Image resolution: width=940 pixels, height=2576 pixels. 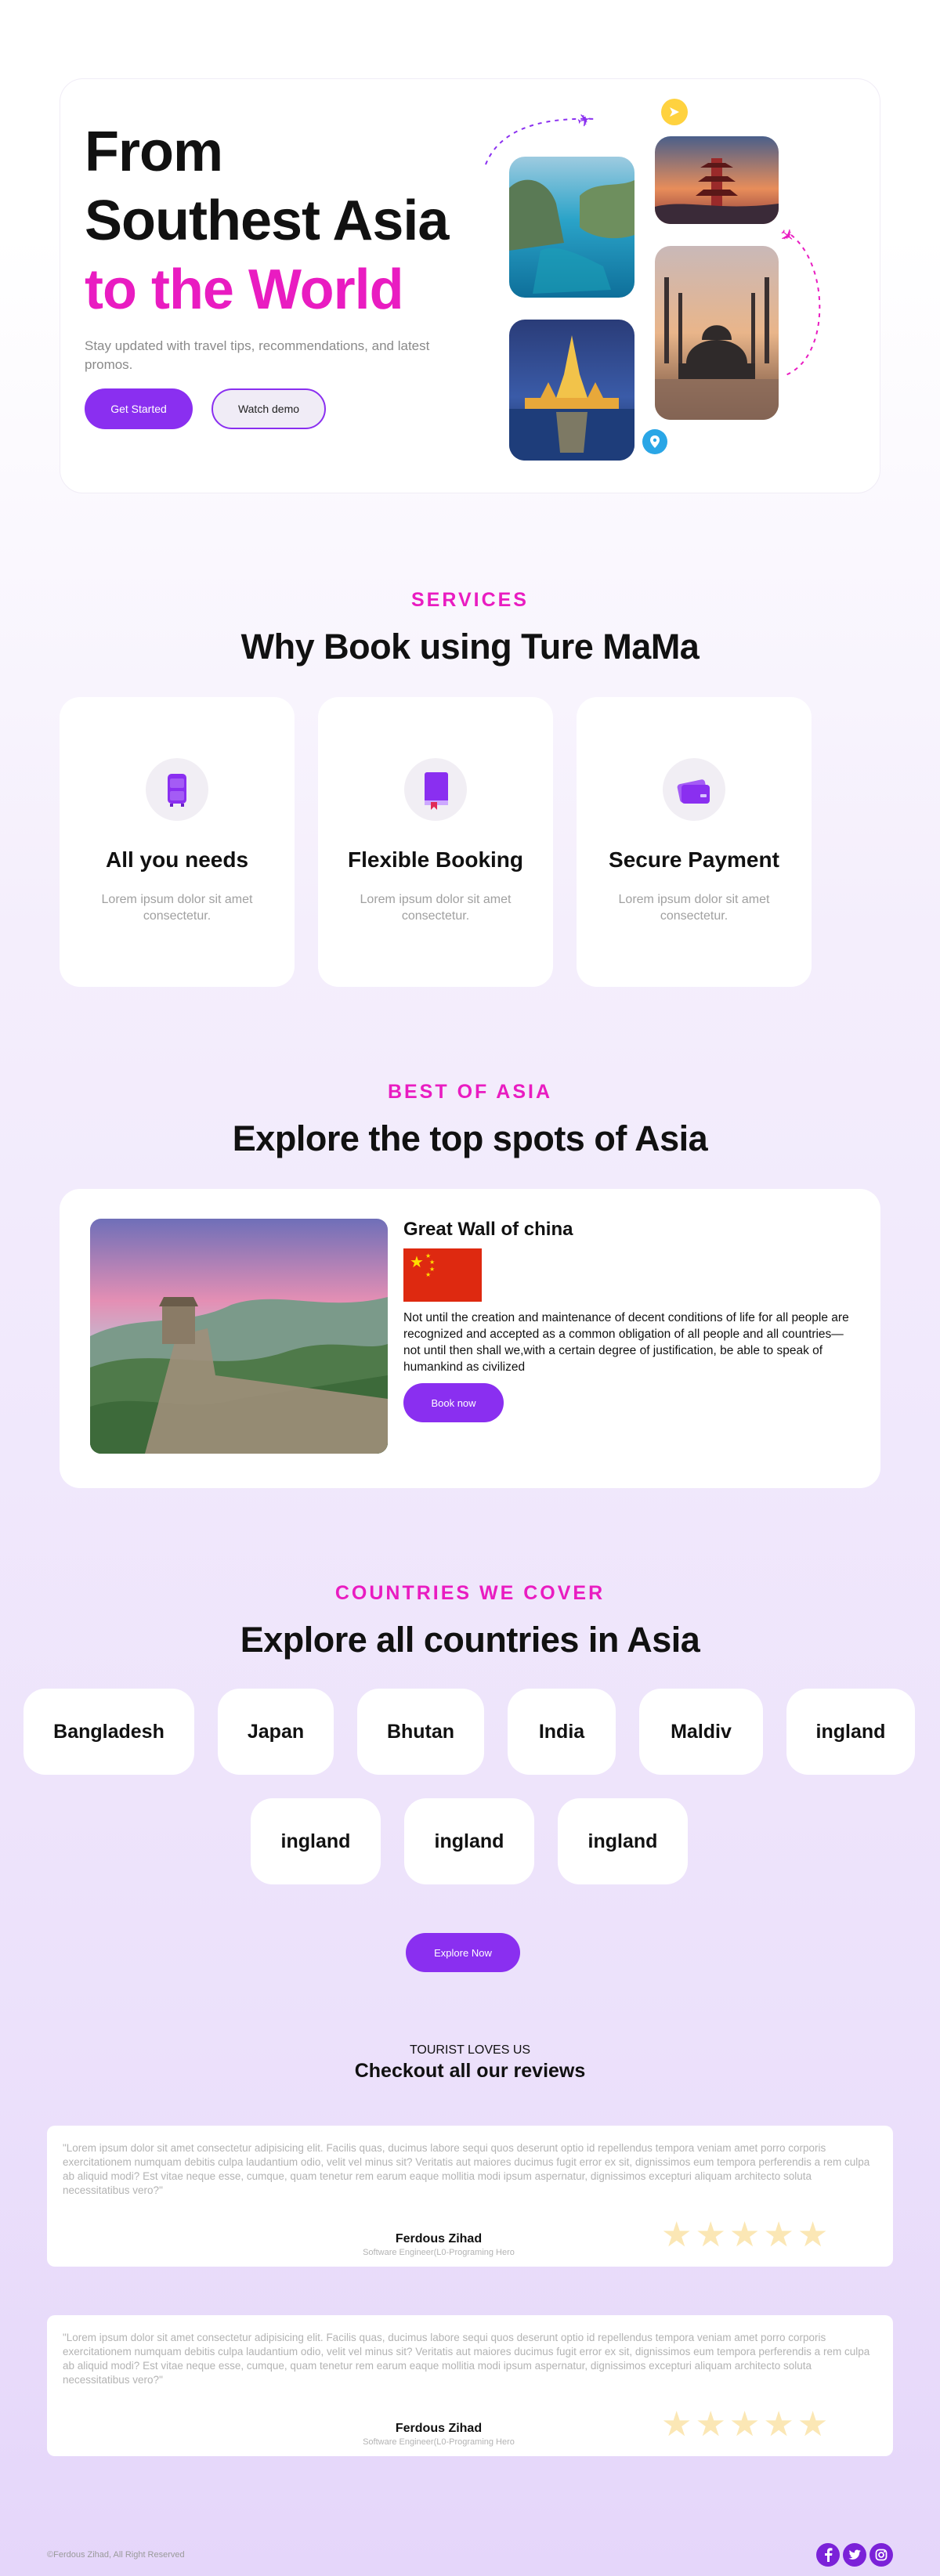 I want to click on watch-demo-button: Watch demo, so click(x=269, y=408).